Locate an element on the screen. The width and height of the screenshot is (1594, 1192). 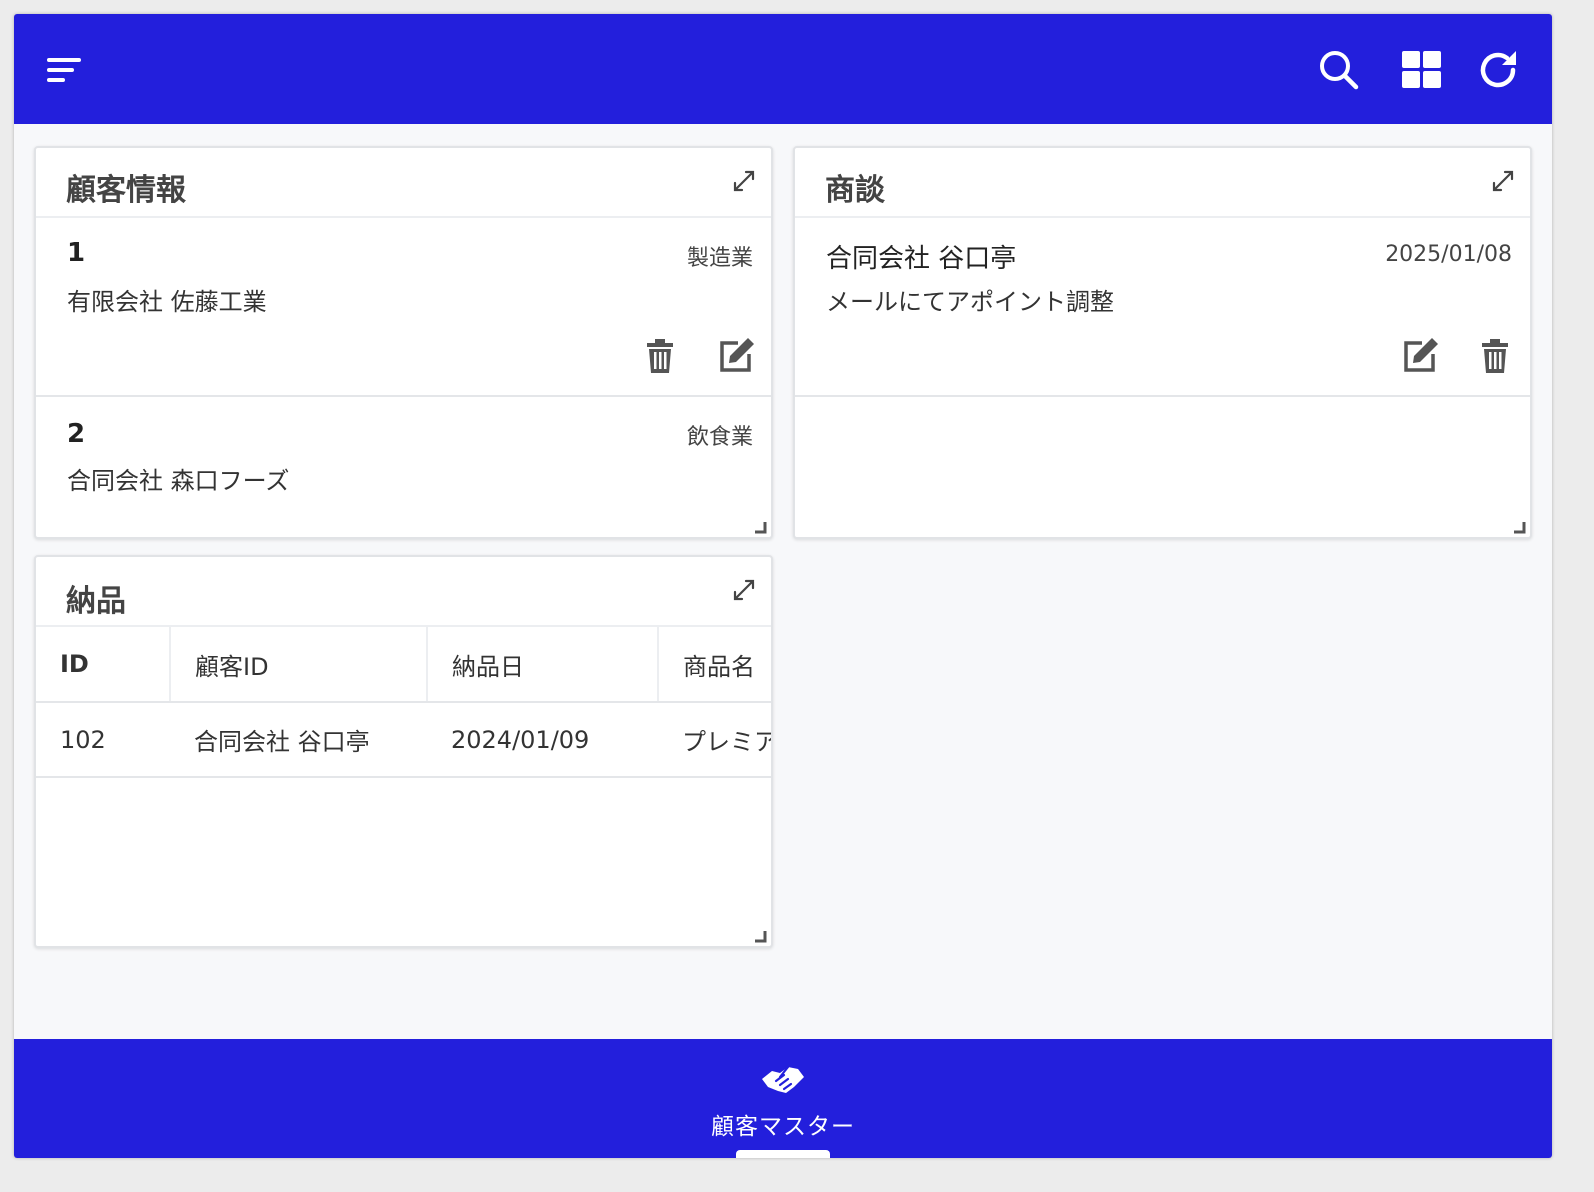
customer-name: 有限会社 佐藤工業 is located at coordinates (167, 302).